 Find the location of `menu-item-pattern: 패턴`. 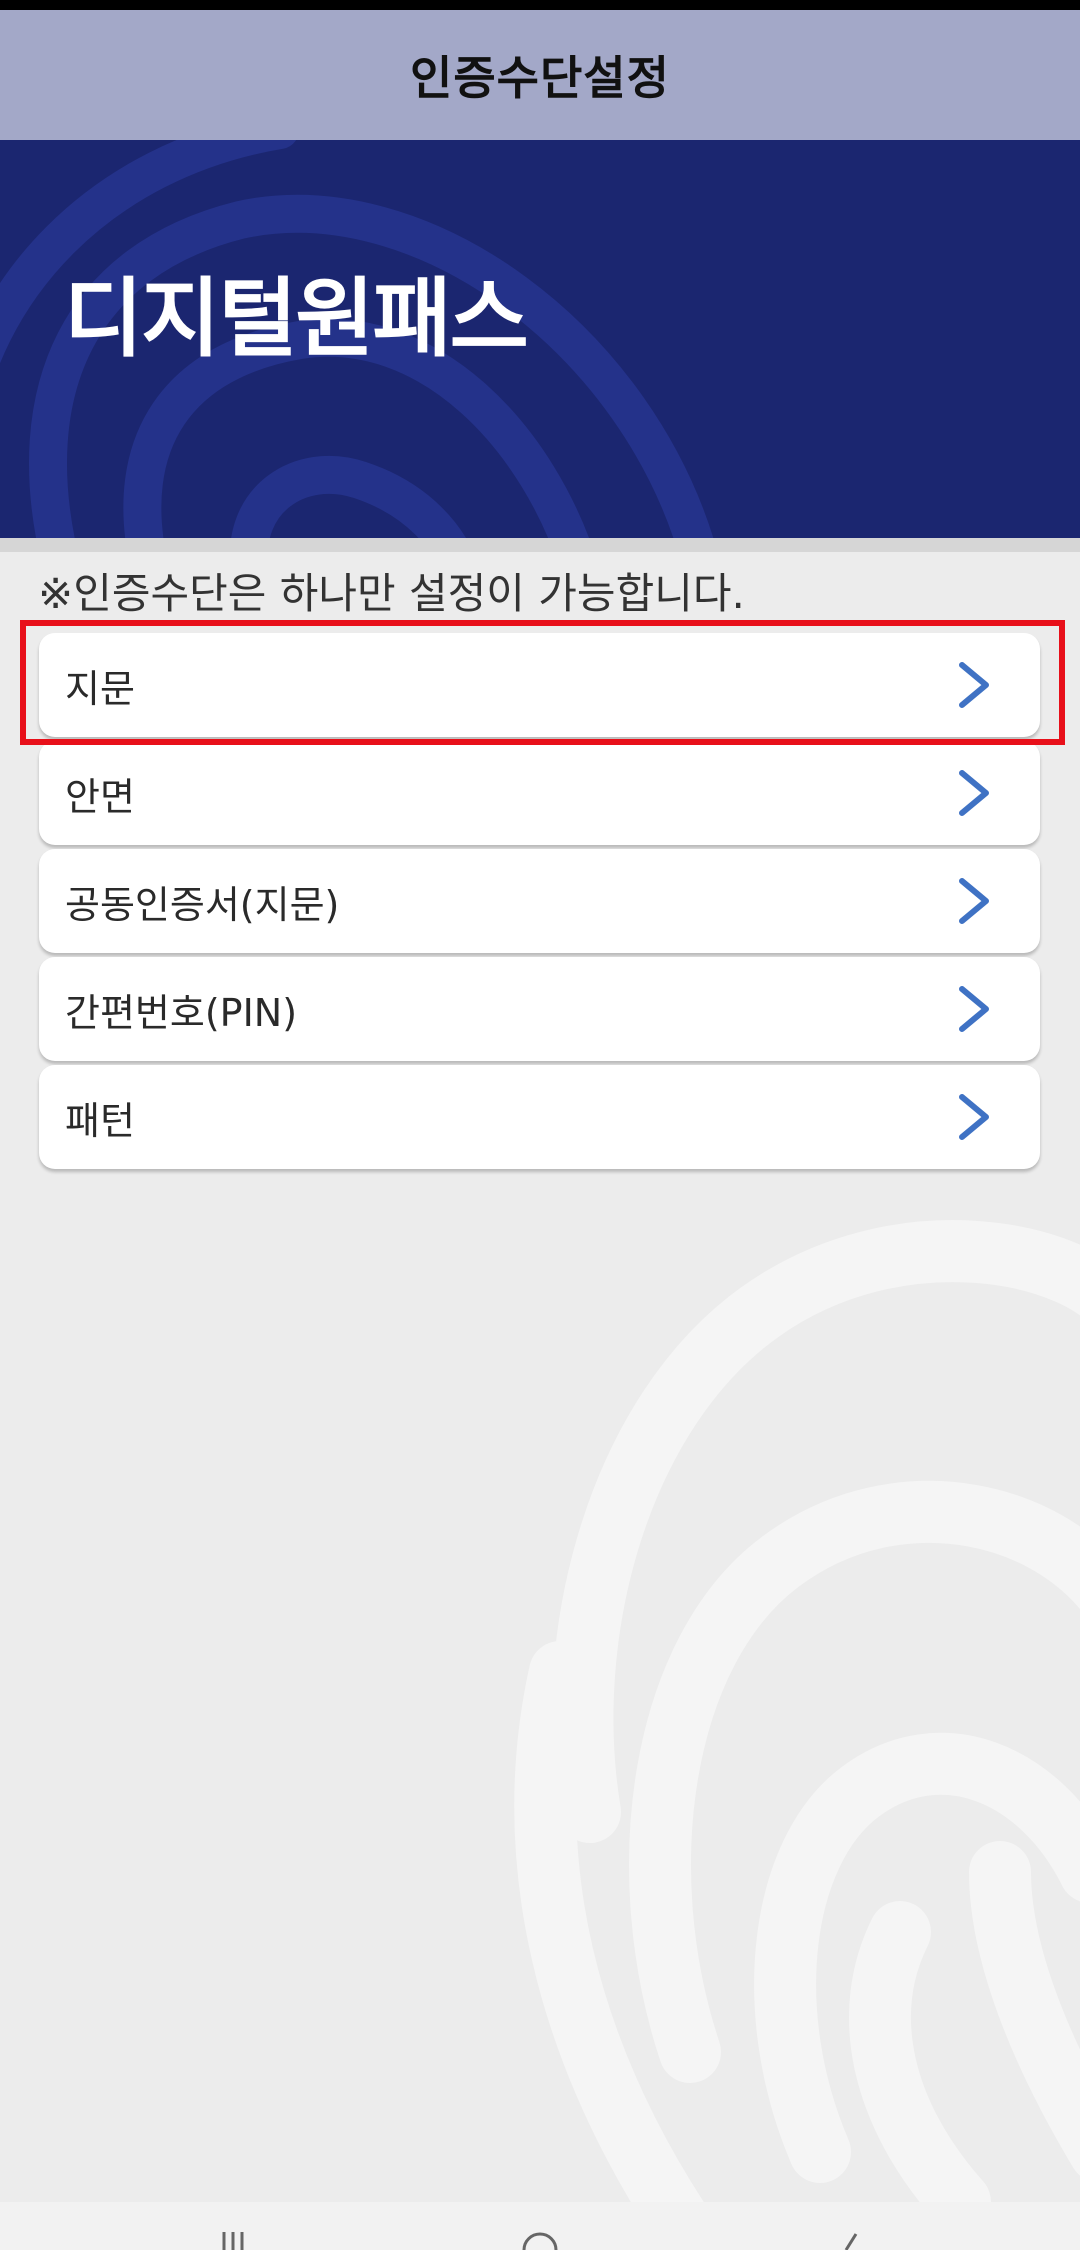

menu-item-pattern: 패턴 is located at coordinates (539, 1117).